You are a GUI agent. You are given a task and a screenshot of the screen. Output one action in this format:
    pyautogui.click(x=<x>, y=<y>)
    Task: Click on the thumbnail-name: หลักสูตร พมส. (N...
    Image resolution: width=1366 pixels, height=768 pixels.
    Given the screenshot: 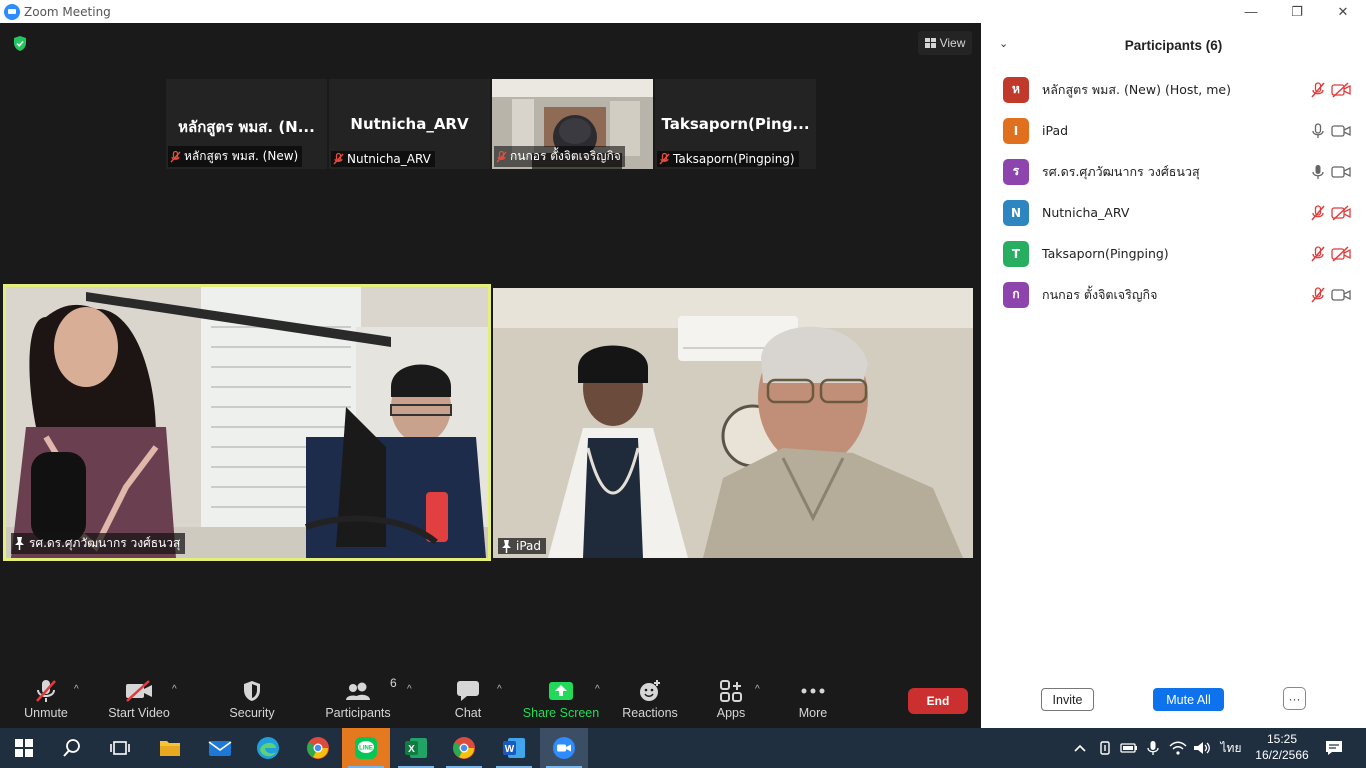 What is the action you would take?
    pyautogui.click(x=246, y=127)
    